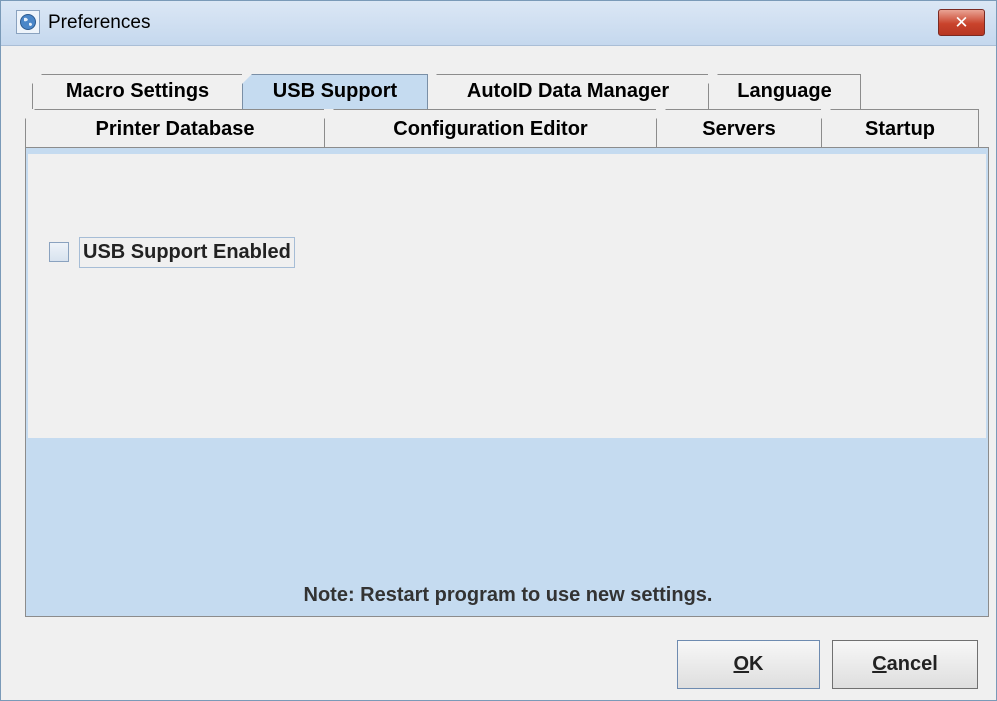 The image size is (997, 701). I want to click on tab-usb-support: USB Support, so click(335, 91).